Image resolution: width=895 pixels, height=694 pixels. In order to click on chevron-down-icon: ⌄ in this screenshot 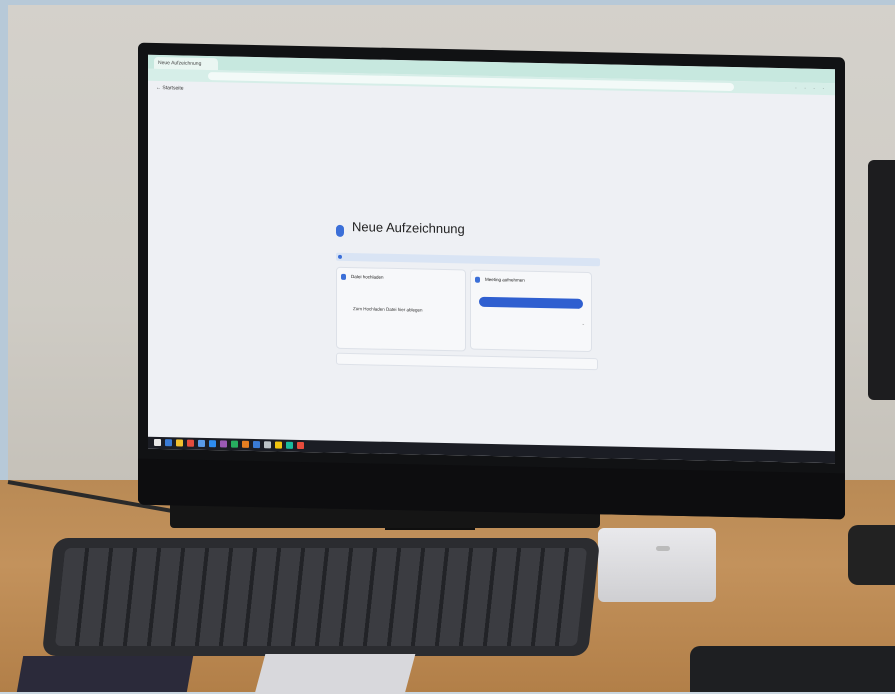, I will do `click(583, 323)`.